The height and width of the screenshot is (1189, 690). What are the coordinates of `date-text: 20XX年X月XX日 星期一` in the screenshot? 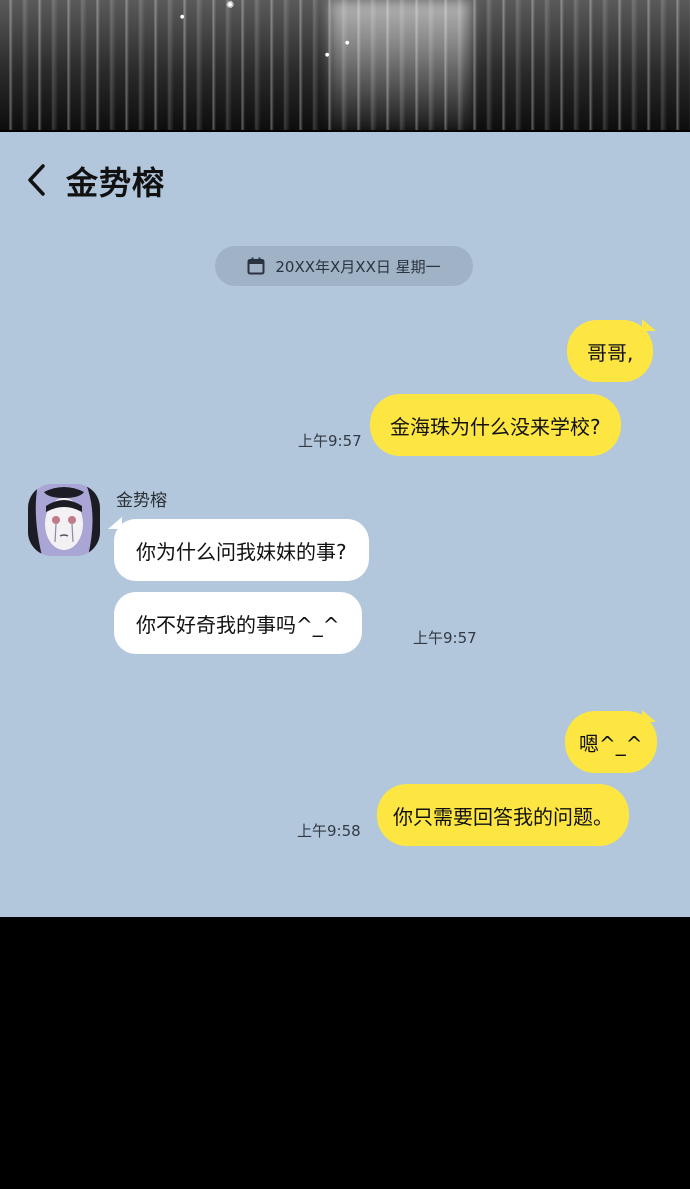 It's located at (358, 266).